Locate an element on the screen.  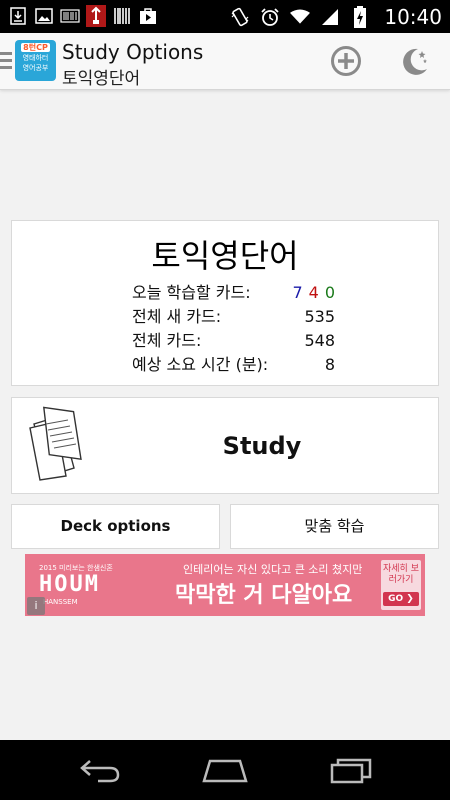
eta-label: 예상 소요 시간 (분): is located at coordinates (200, 364).